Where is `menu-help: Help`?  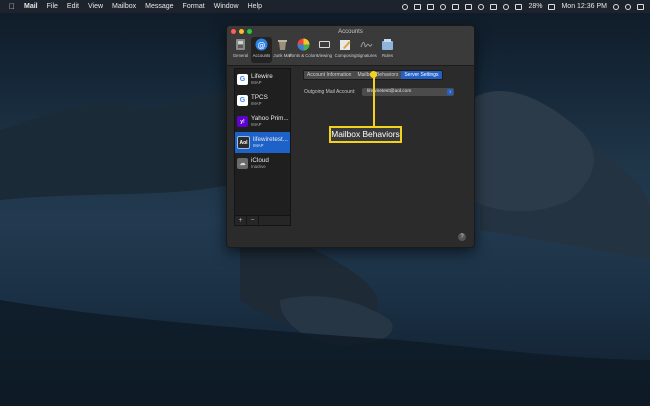
menu-help: Help is located at coordinates (255, 6).